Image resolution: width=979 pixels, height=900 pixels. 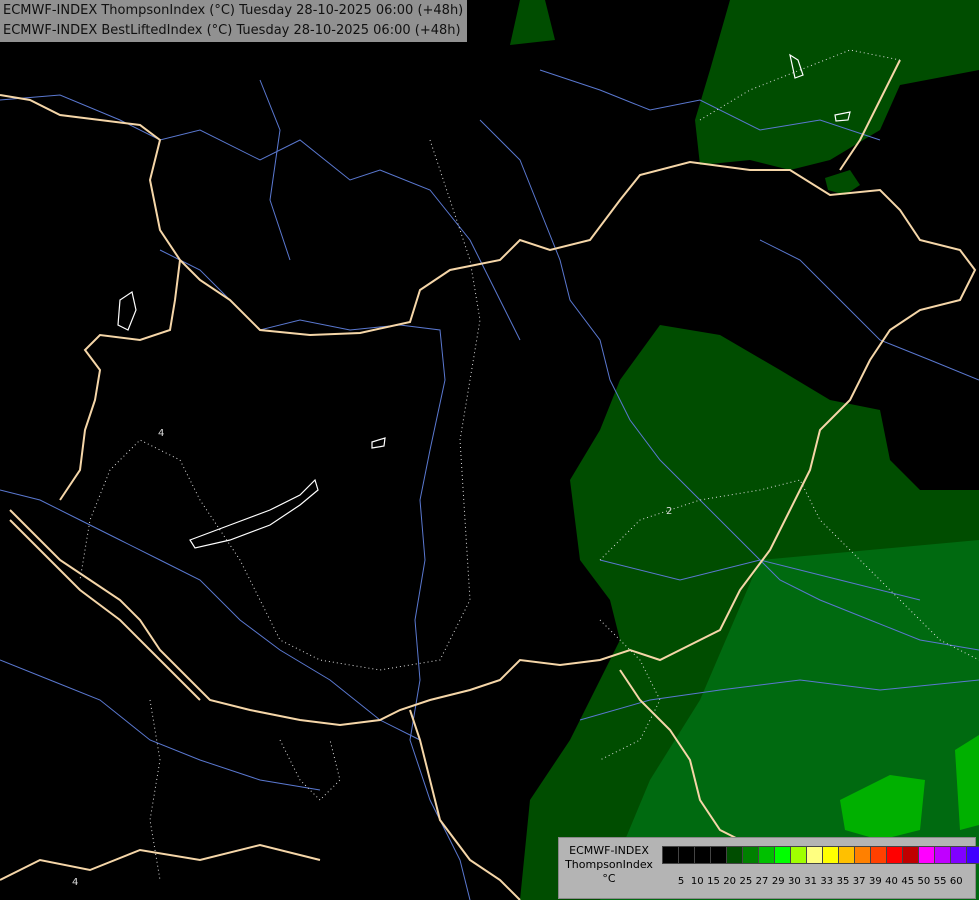 What do you see at coordinates (697, 881) in the screenshot?
I see `legend-tick-label: 10` at bounding box center [697, 881].